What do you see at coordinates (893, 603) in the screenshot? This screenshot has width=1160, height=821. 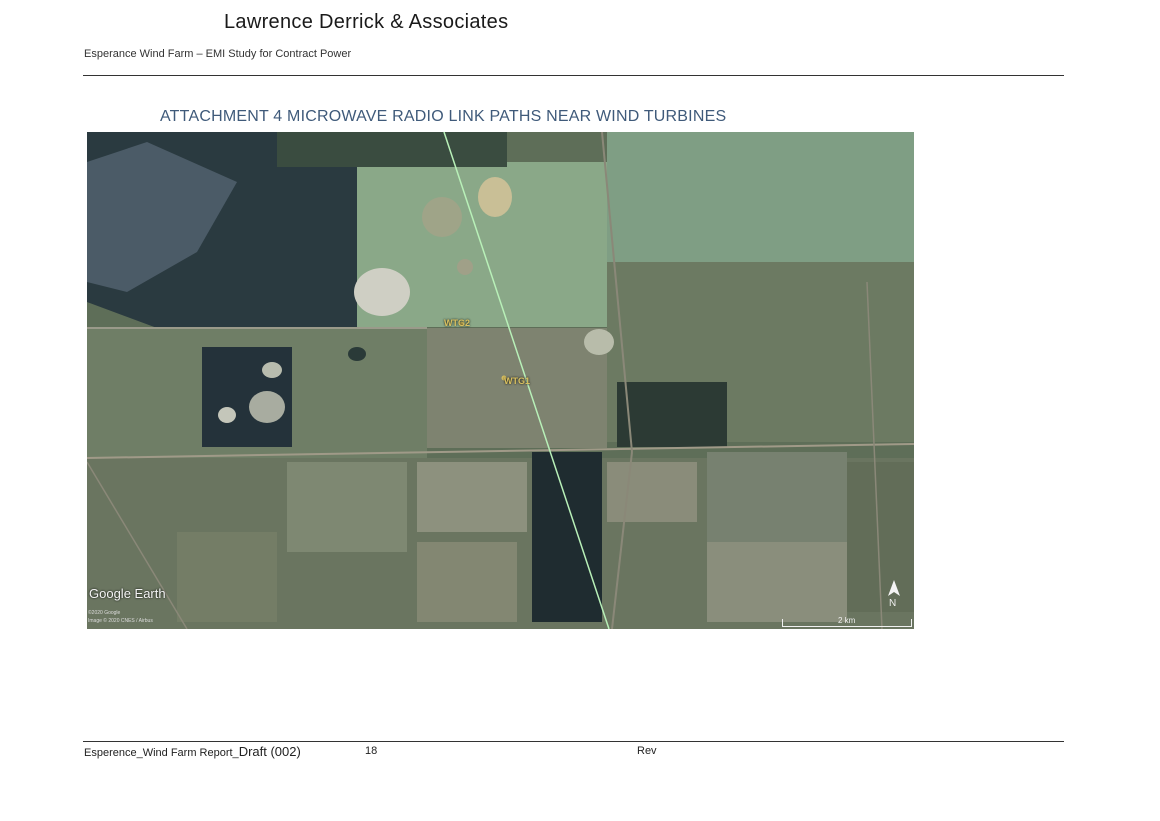 I see `north-label: N` at bounding box center [893, 603].